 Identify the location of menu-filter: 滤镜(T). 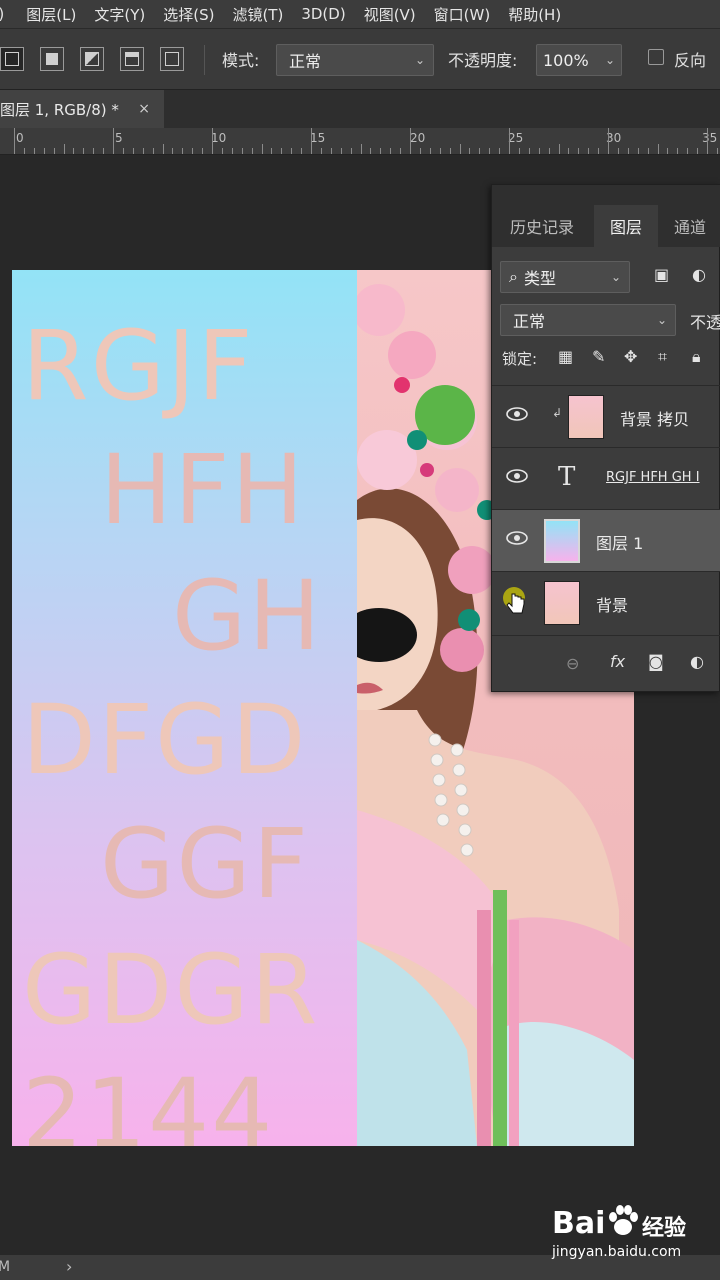
(257, 14).